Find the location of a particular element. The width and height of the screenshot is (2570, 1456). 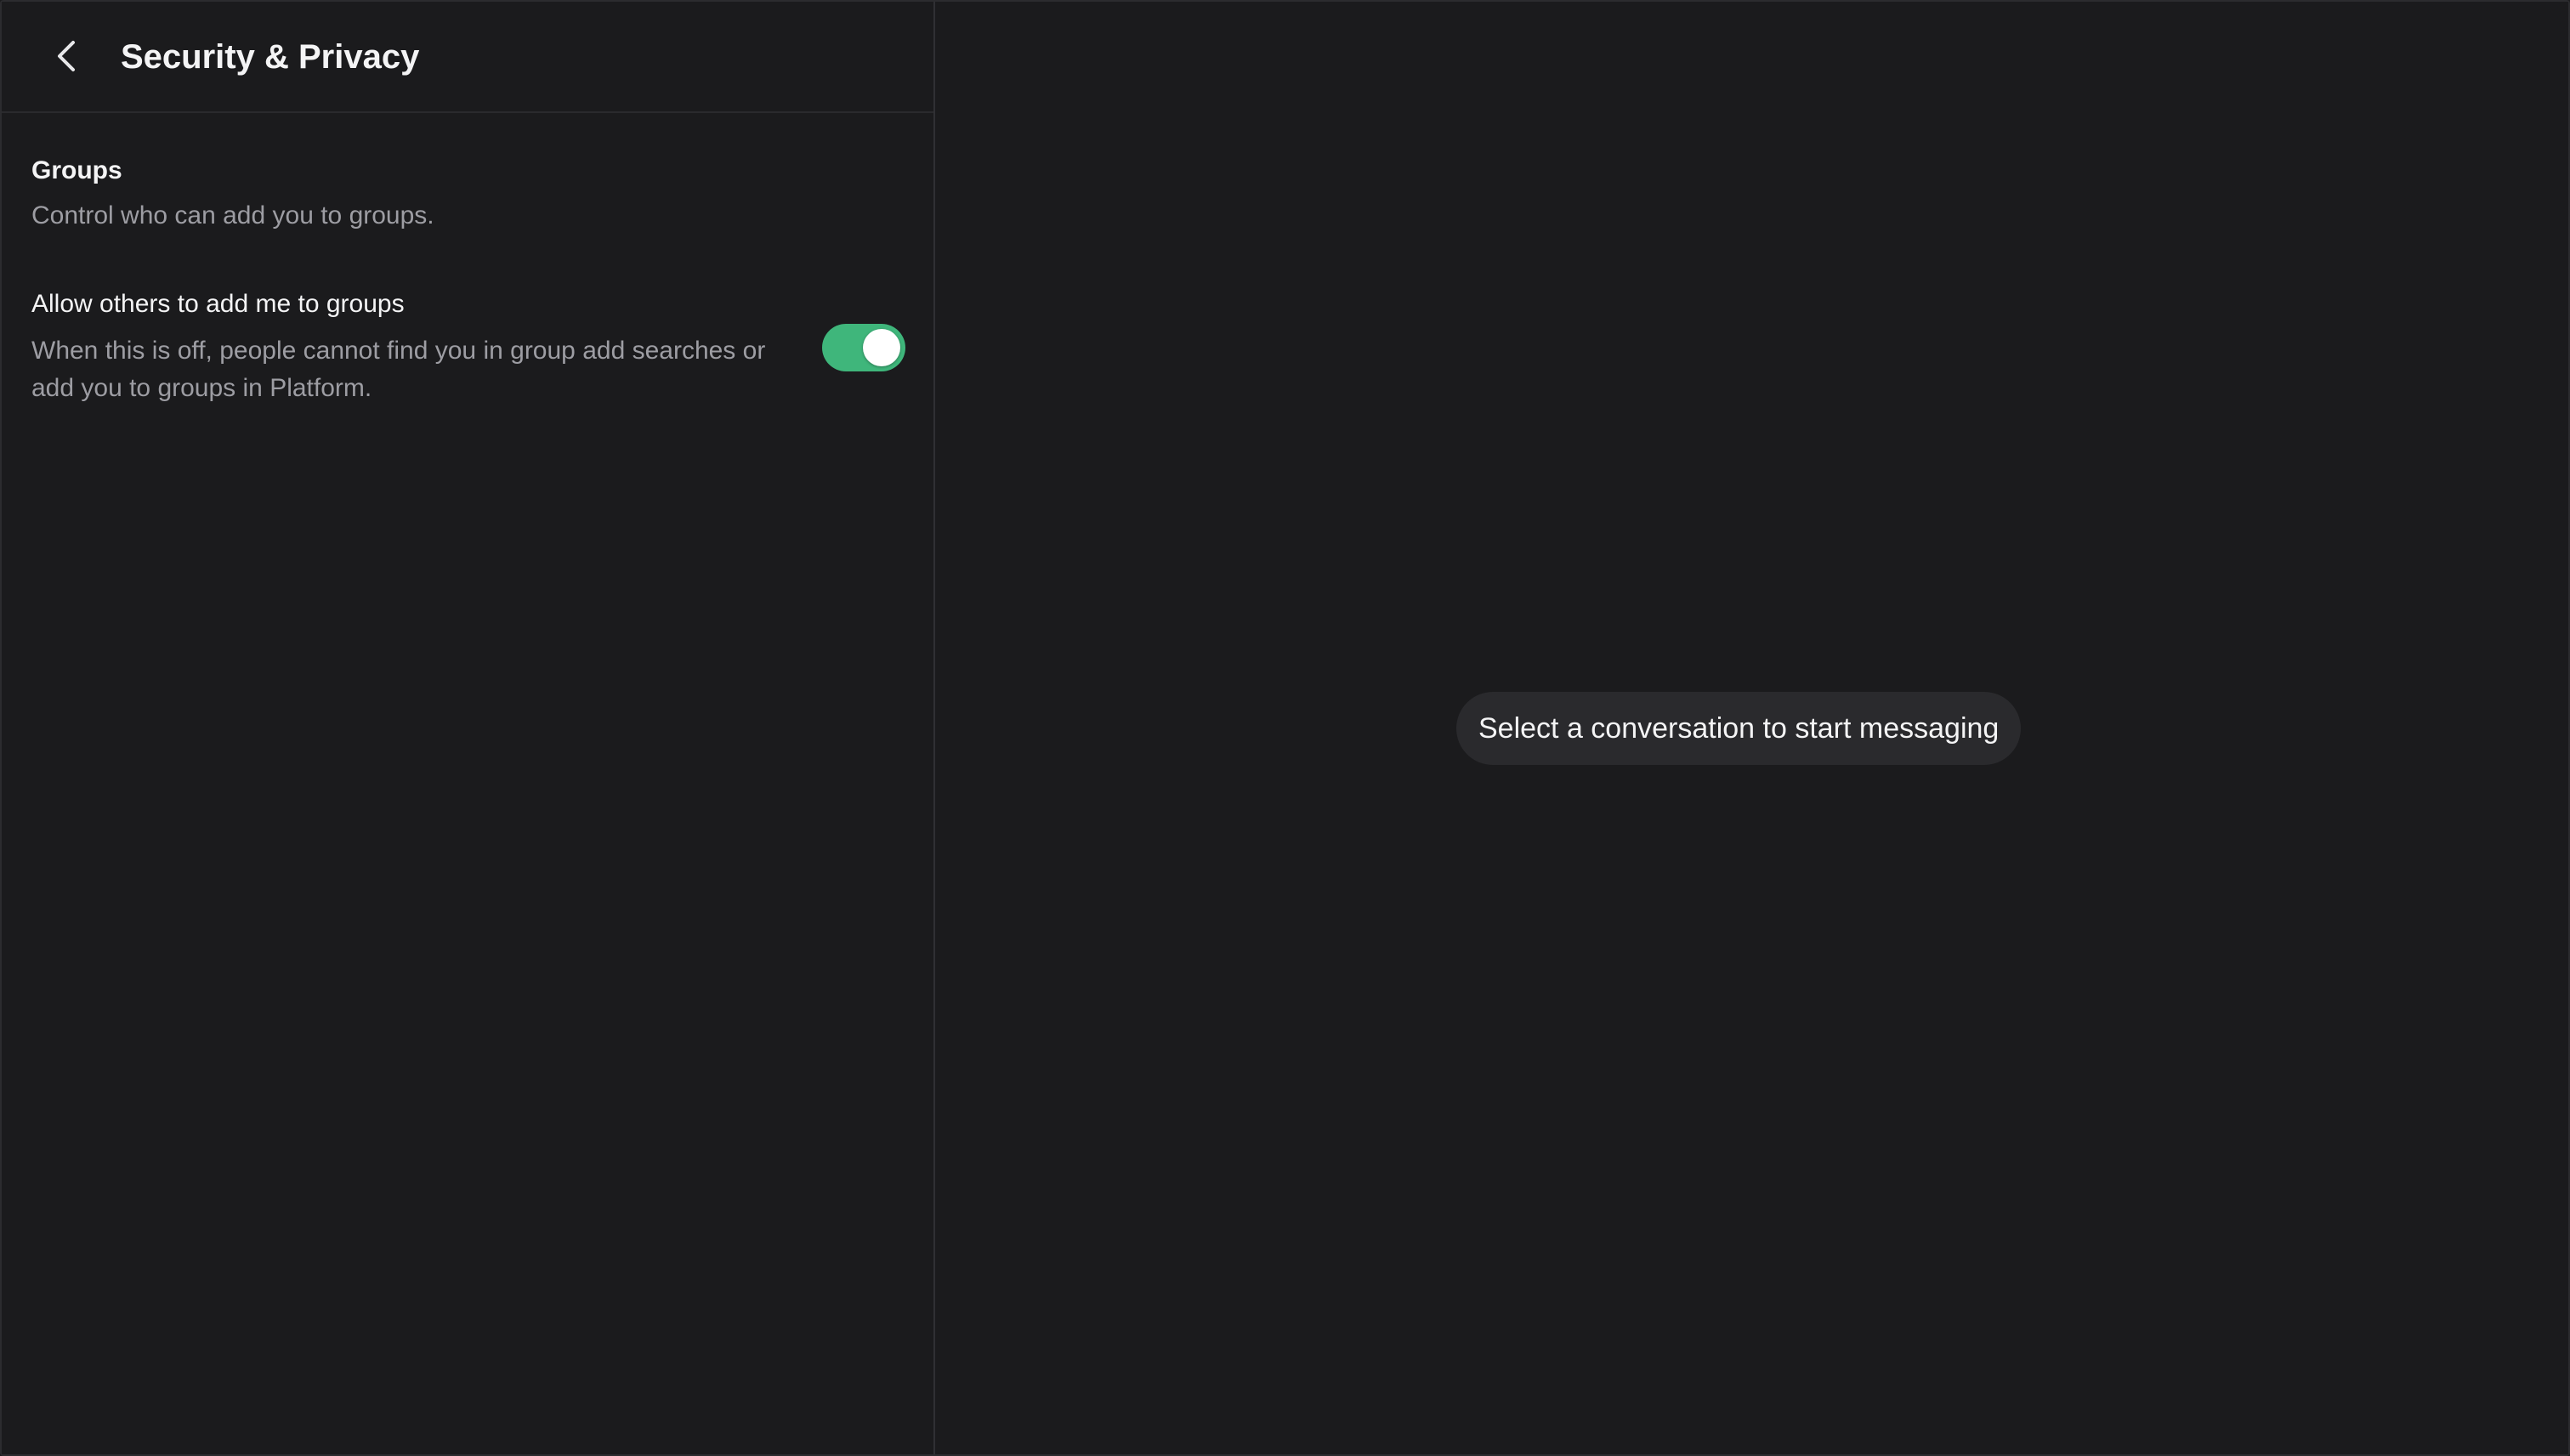

back-button is located at coordinates (66, 56).